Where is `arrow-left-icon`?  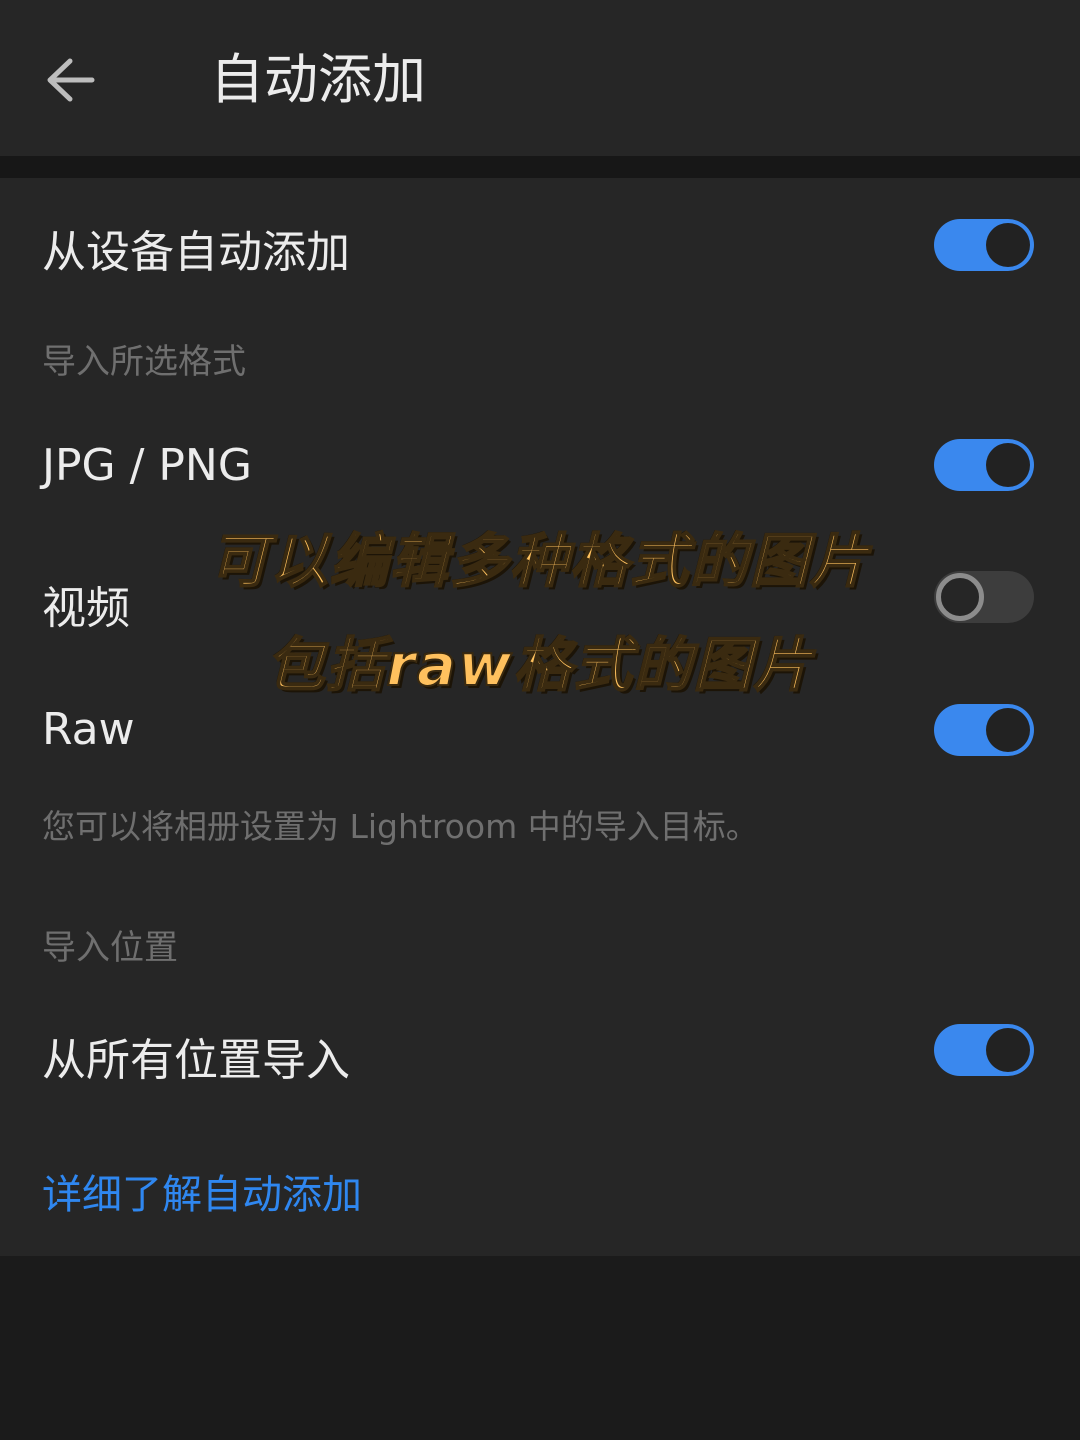 arrow-left-icon is located at coordinates (71, 80).